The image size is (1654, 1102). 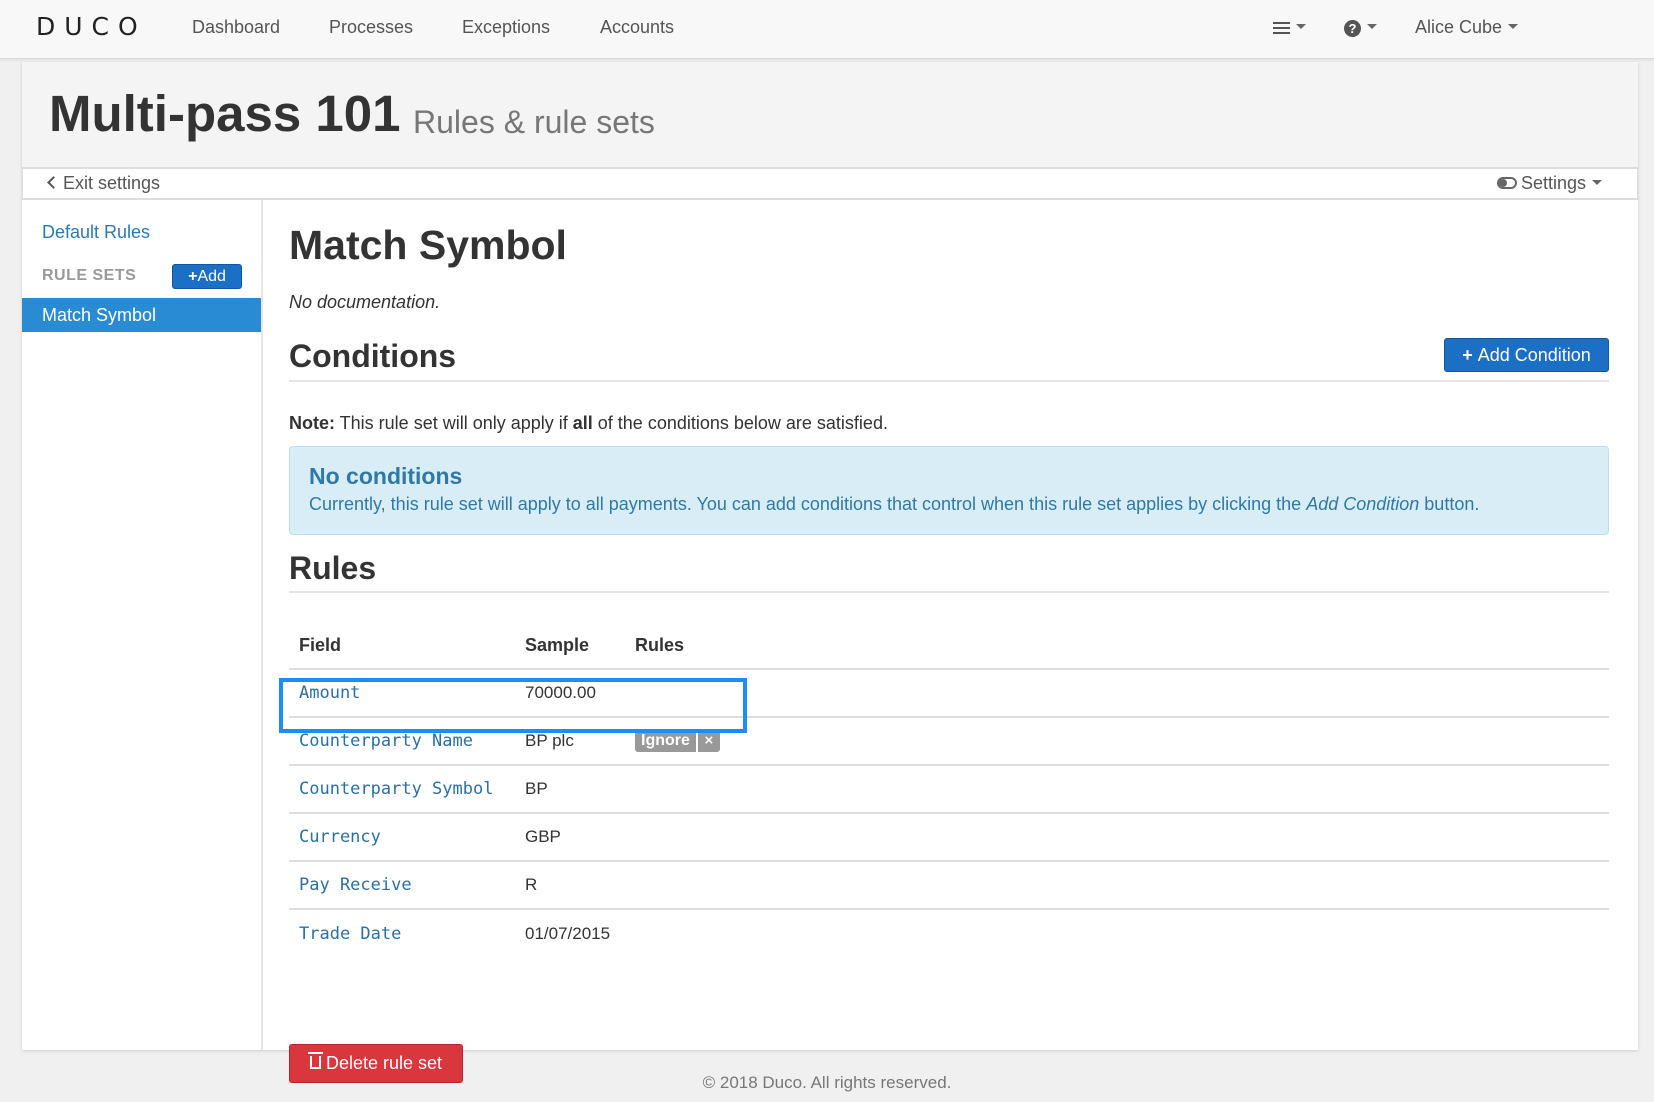 I want to click on add-condition-label: Add Condition, so click(x=1534, y=355).